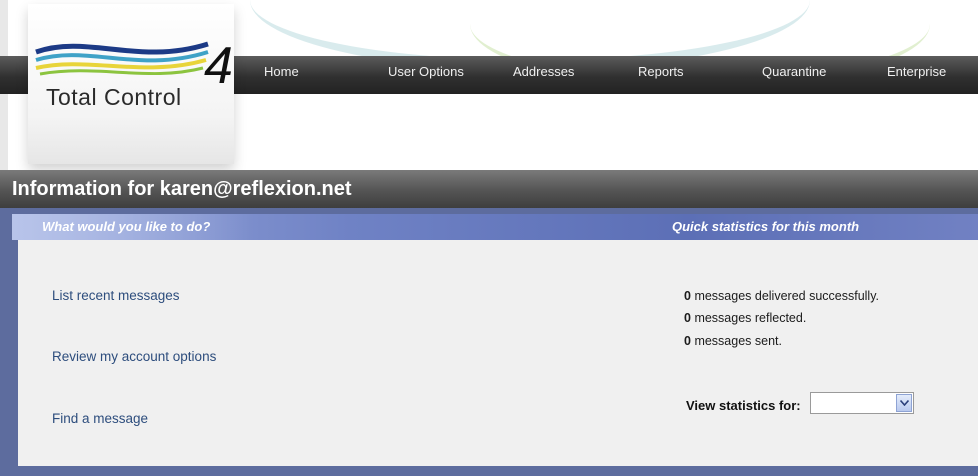  Describe the element at coordinates (543, 72) in the screenshot. I see `nav-addresses: Addresses` at that location.